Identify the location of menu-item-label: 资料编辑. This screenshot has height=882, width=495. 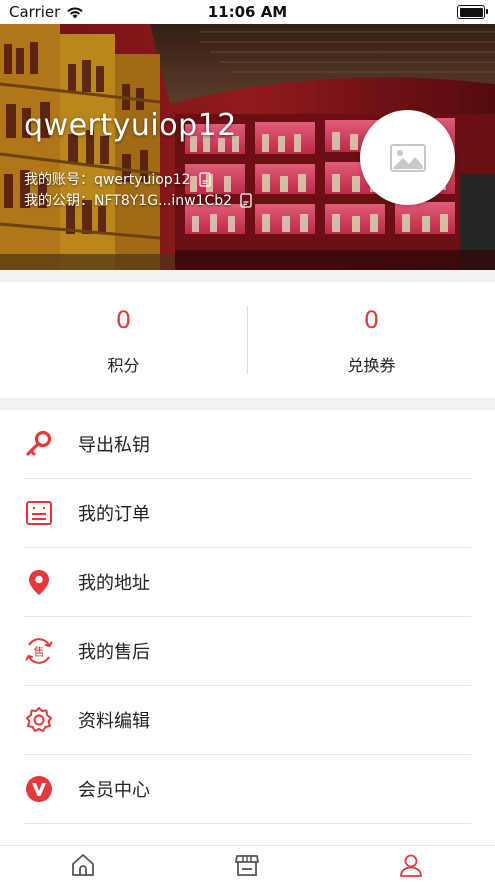
(114, 721).